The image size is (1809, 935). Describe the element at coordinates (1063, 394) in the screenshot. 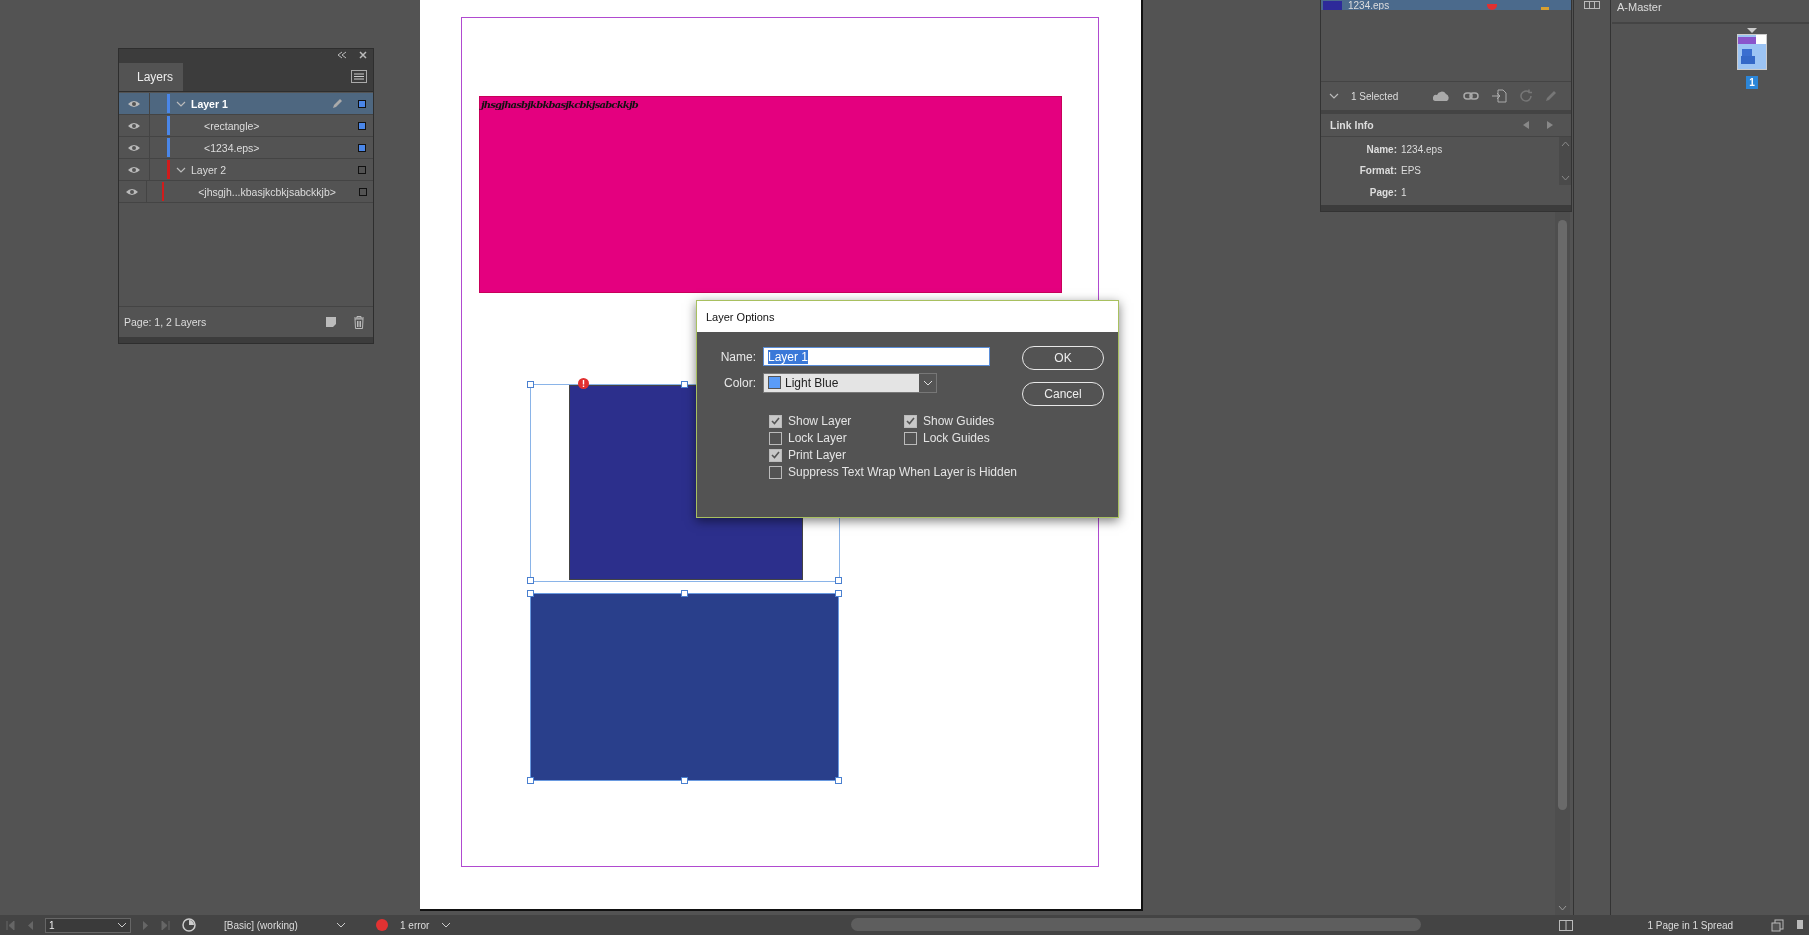

I see `cancel-button: Cancel` at that location.